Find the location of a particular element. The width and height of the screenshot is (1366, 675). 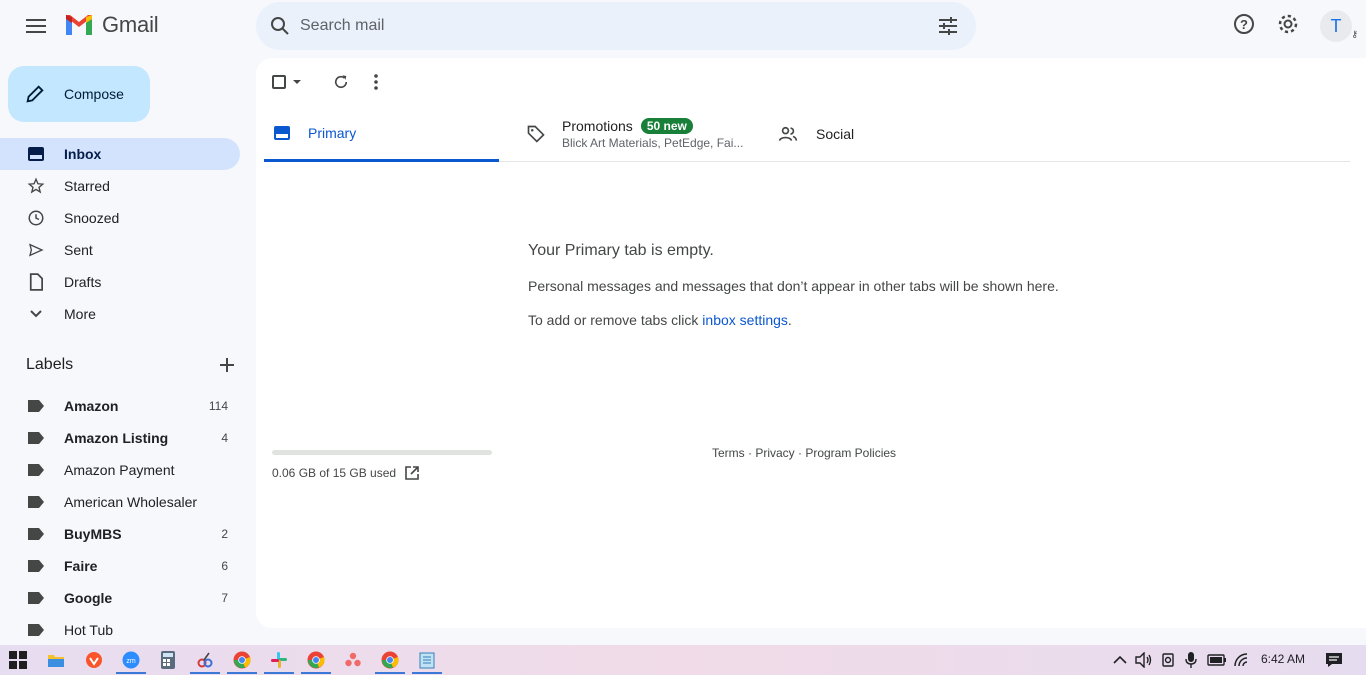

compose-button: Compose is located at coordinates (79, 94).